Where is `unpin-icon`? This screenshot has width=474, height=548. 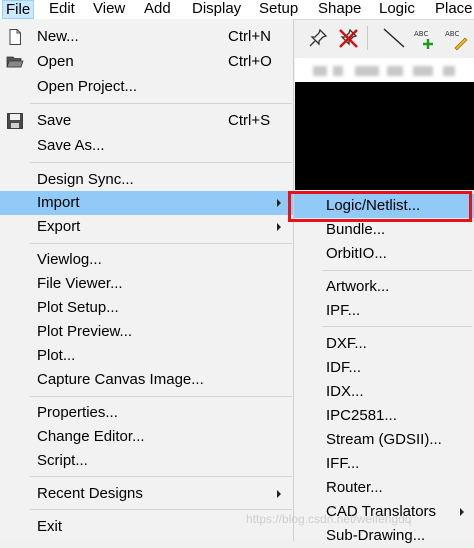
unpin-icon is located at coordinates (348, 38).